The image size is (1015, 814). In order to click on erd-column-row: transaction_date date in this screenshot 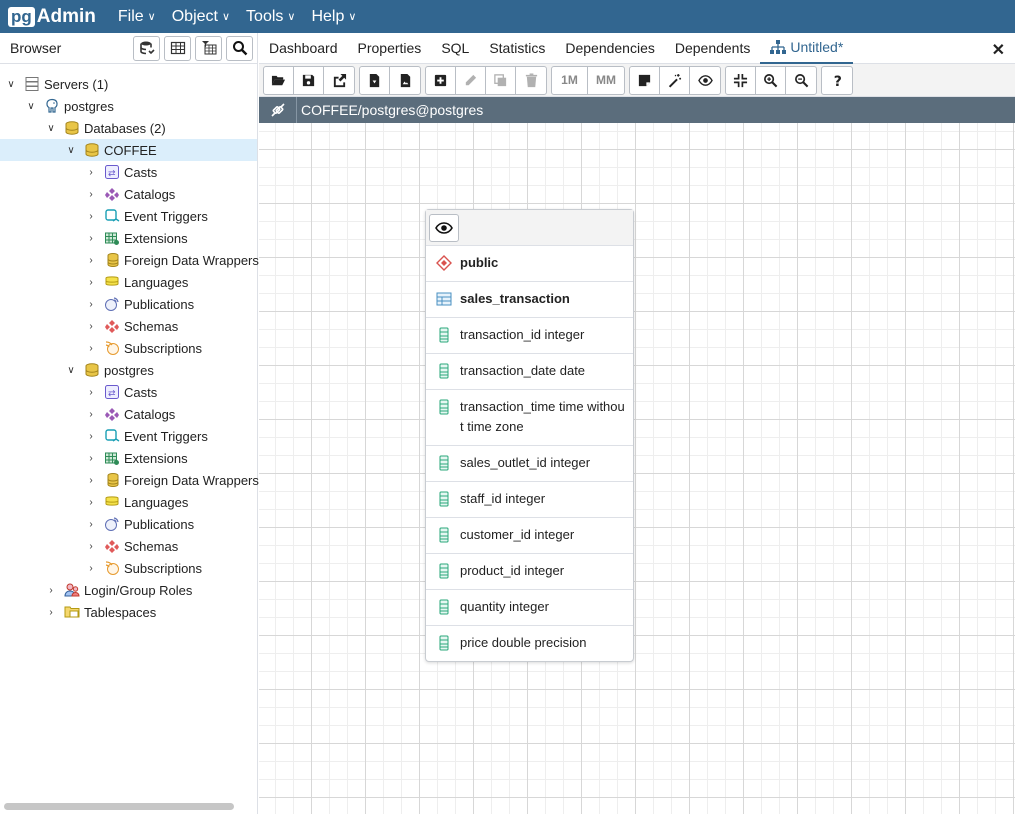, I will do `click(529, 372)`.